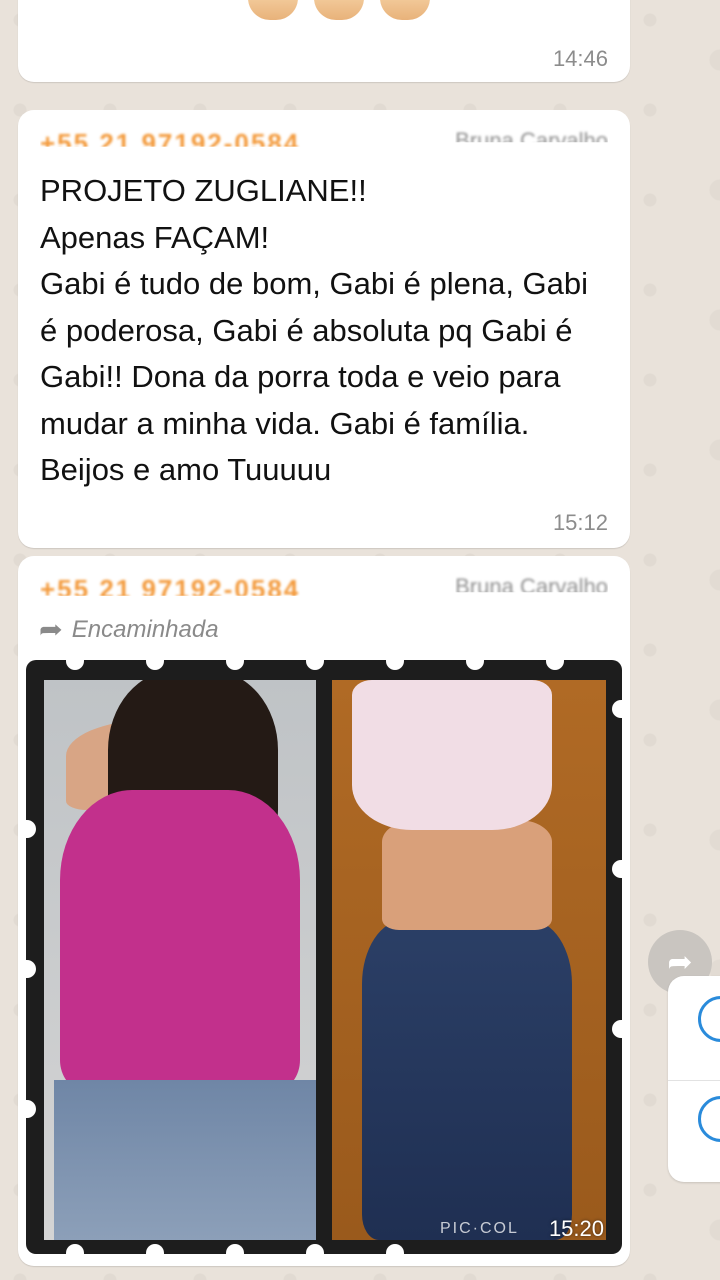 This screenshot has width=720, height=1280. Describe the element at coordinates (479, 1228) in the screenshot. I see `image-watermark: PIC·COL` at that location.